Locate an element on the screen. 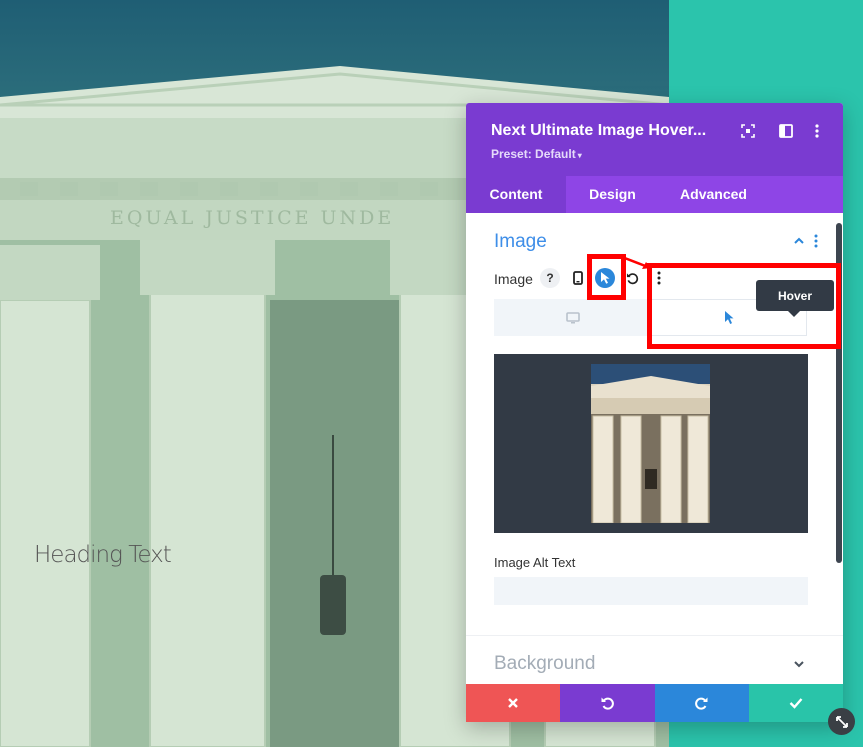 The image size is (863, 747). preset-selector: Preset: Default ▾ is located at coordinates (536, 154).